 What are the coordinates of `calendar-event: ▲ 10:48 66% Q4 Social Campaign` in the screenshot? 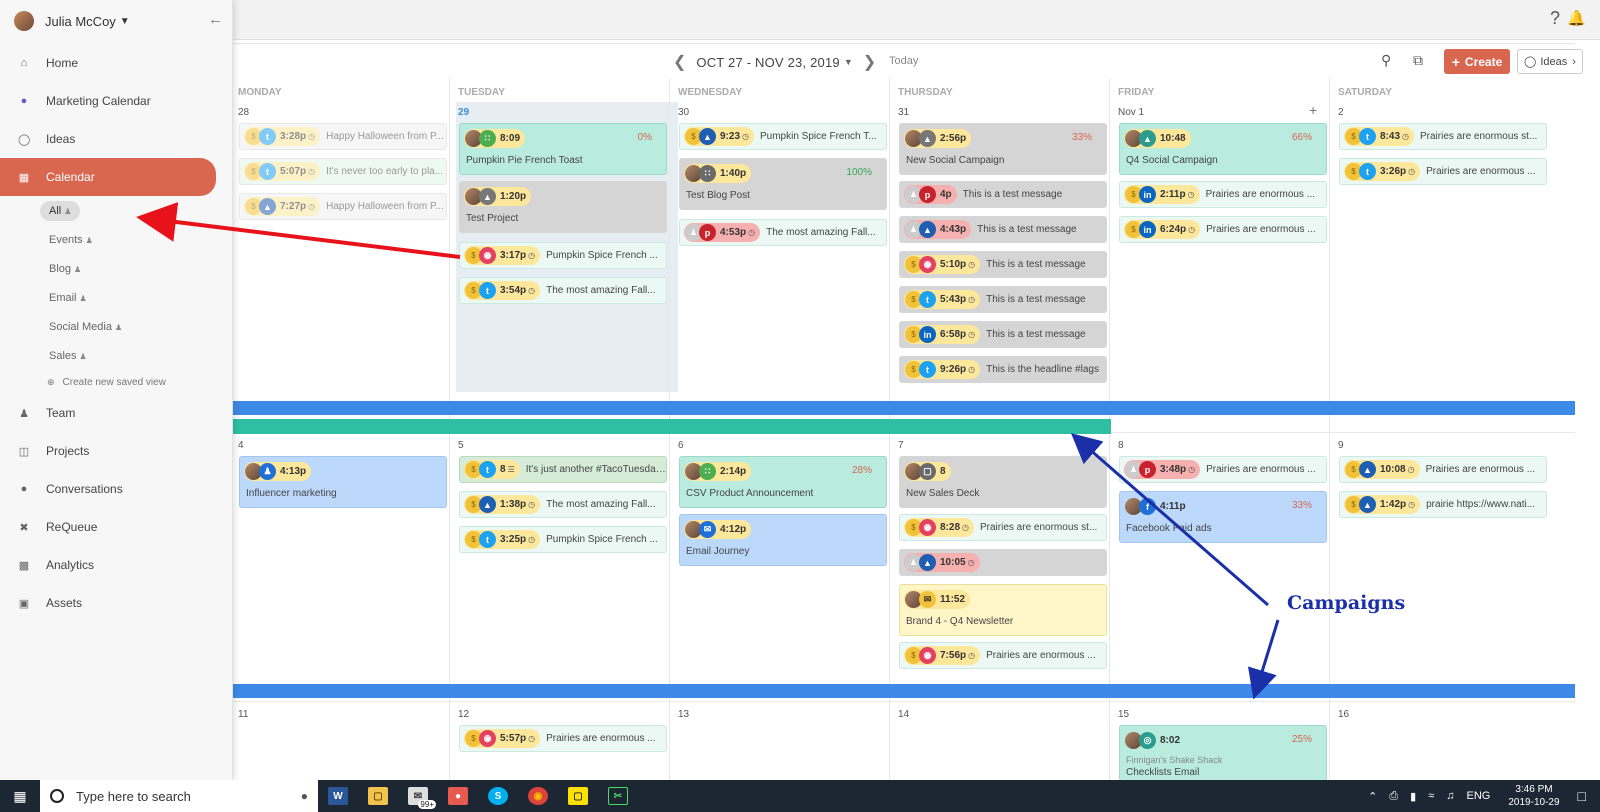 It's located at (1223, 149).